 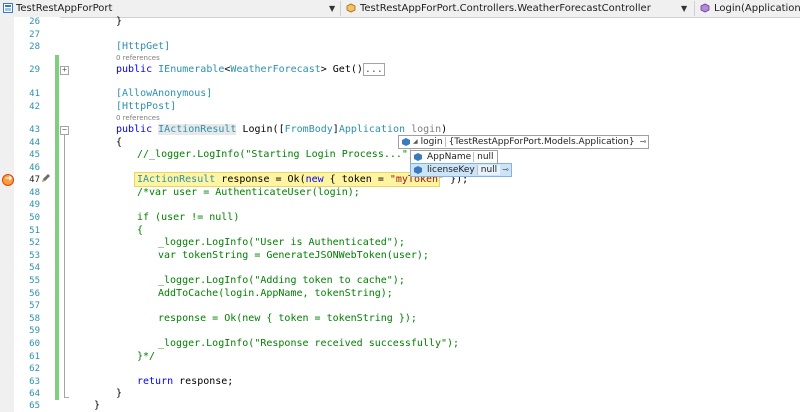 What do you see at coordinates (64, 70) in the screenshot?
I see `expand-region-icon: +` at bounding box center [64, 70].